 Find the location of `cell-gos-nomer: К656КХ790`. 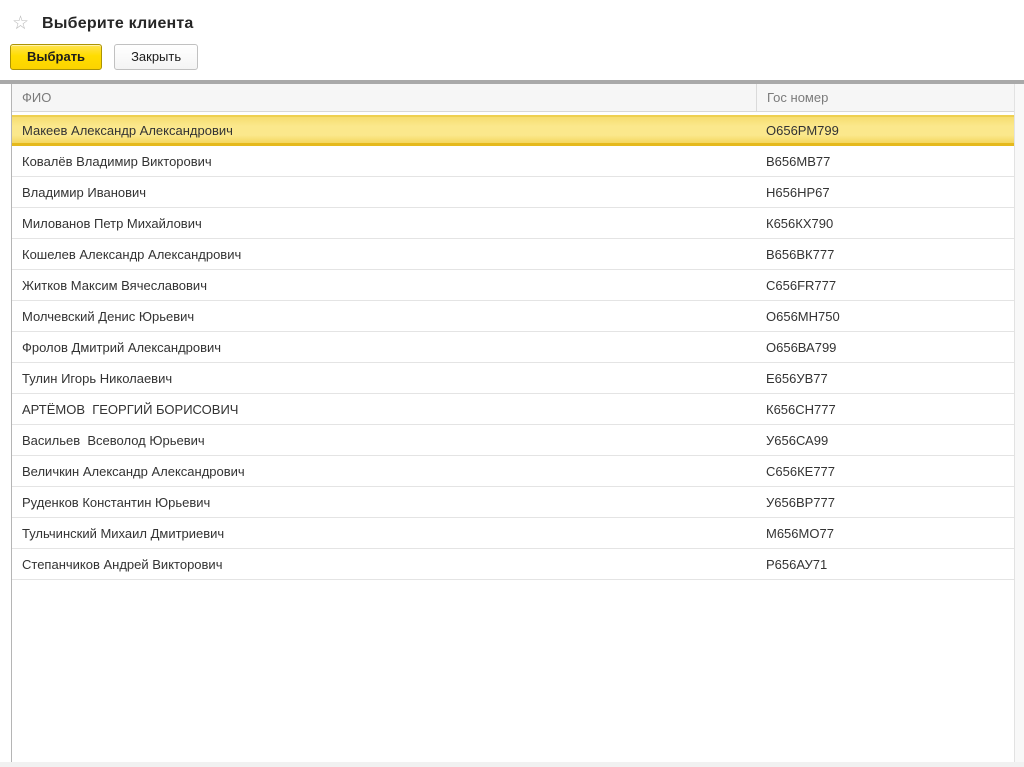

cell-gos-nomer: К656КХ790 is located at coordinates (800, 223).